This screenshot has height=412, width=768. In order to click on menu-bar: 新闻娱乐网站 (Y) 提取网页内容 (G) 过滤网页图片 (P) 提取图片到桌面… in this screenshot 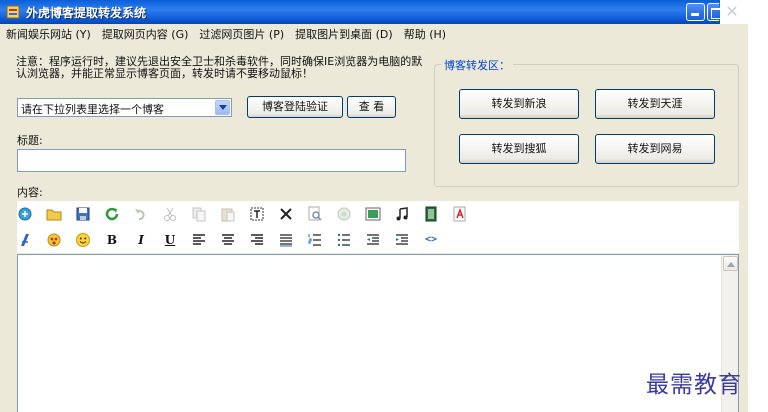, I will do `click(384, 34)`.